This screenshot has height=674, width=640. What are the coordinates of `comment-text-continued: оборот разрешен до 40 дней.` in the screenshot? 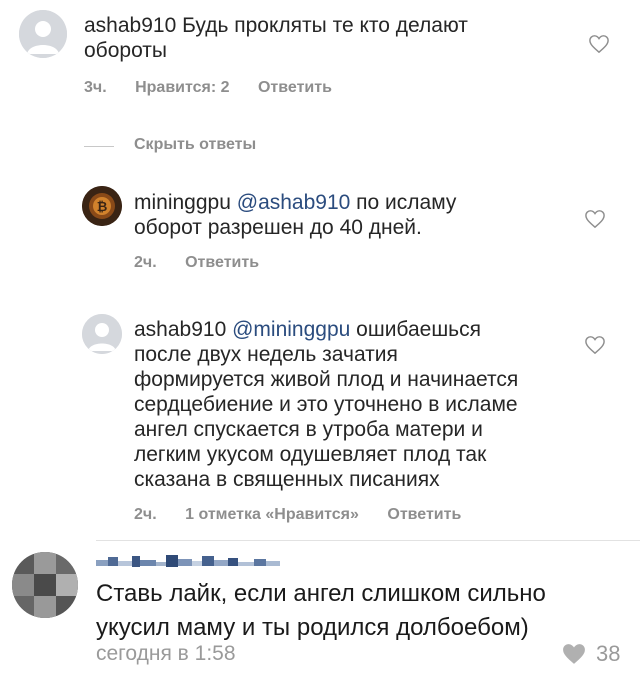 It's located at (278, 227).